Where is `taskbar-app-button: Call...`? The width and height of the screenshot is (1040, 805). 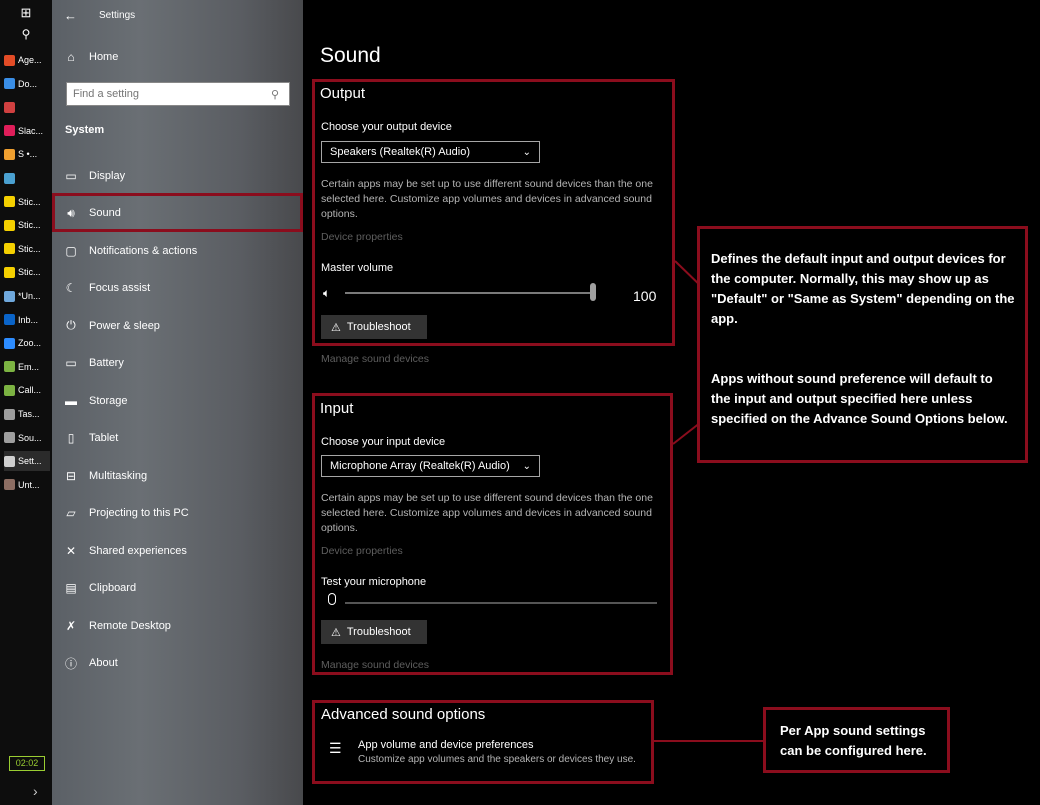
taskbar-app-button: Call... is located at coordinates (27, 390).